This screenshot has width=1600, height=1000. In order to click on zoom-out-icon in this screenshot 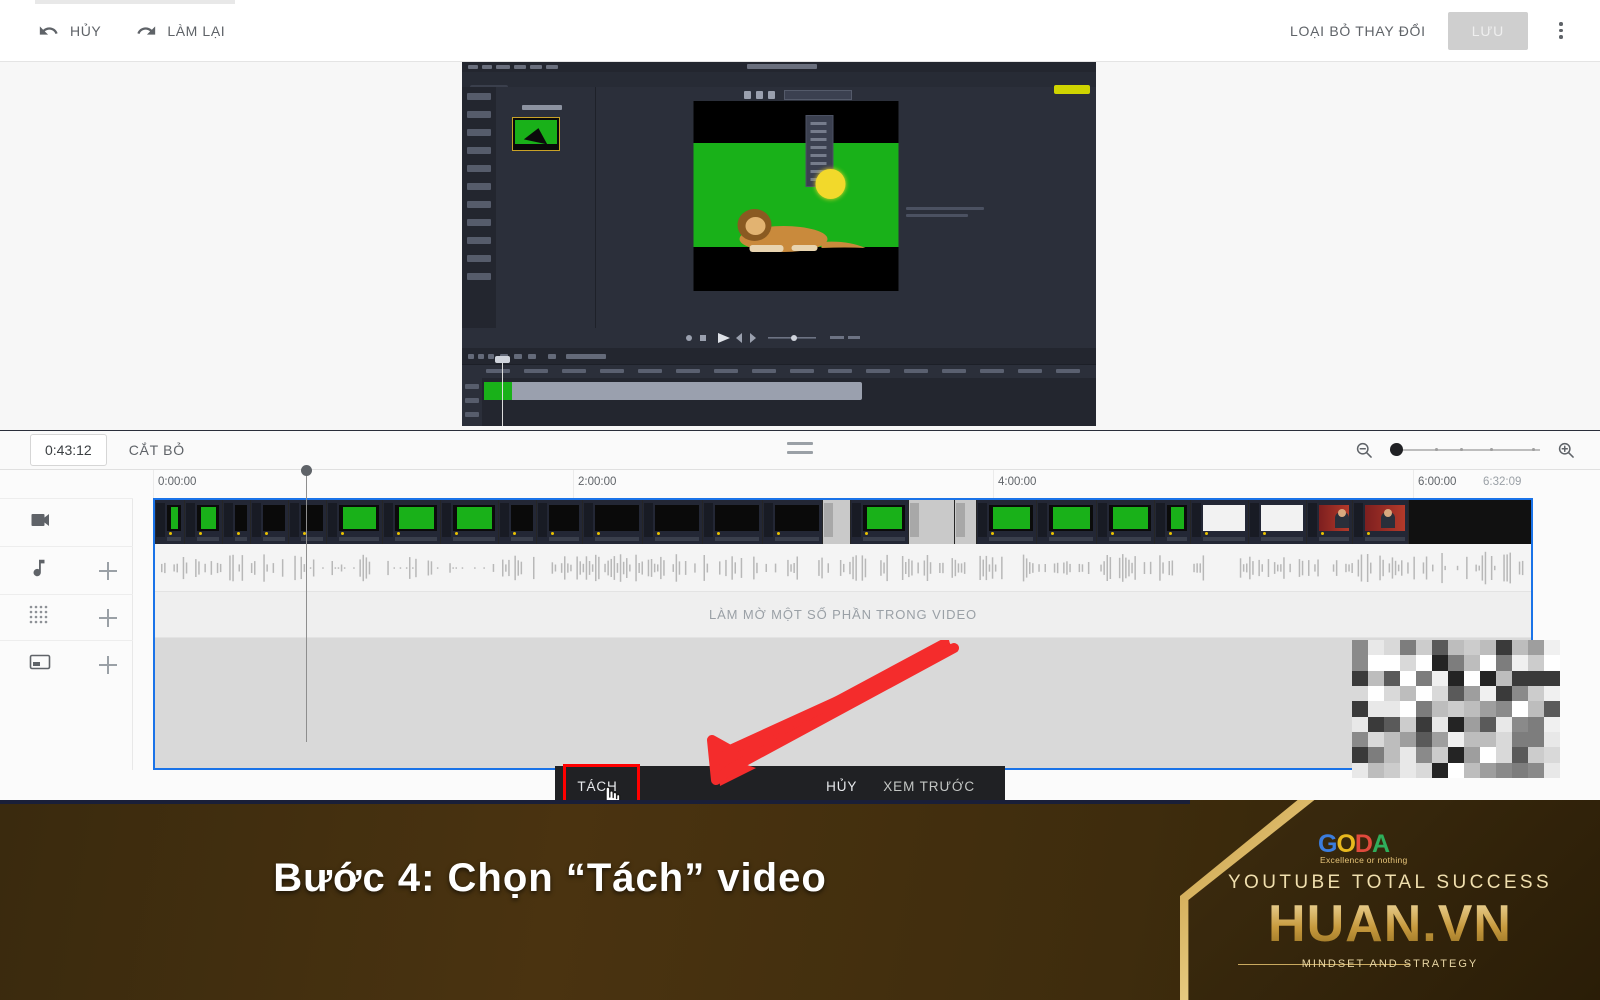, I will do `click(1364, 450)`.